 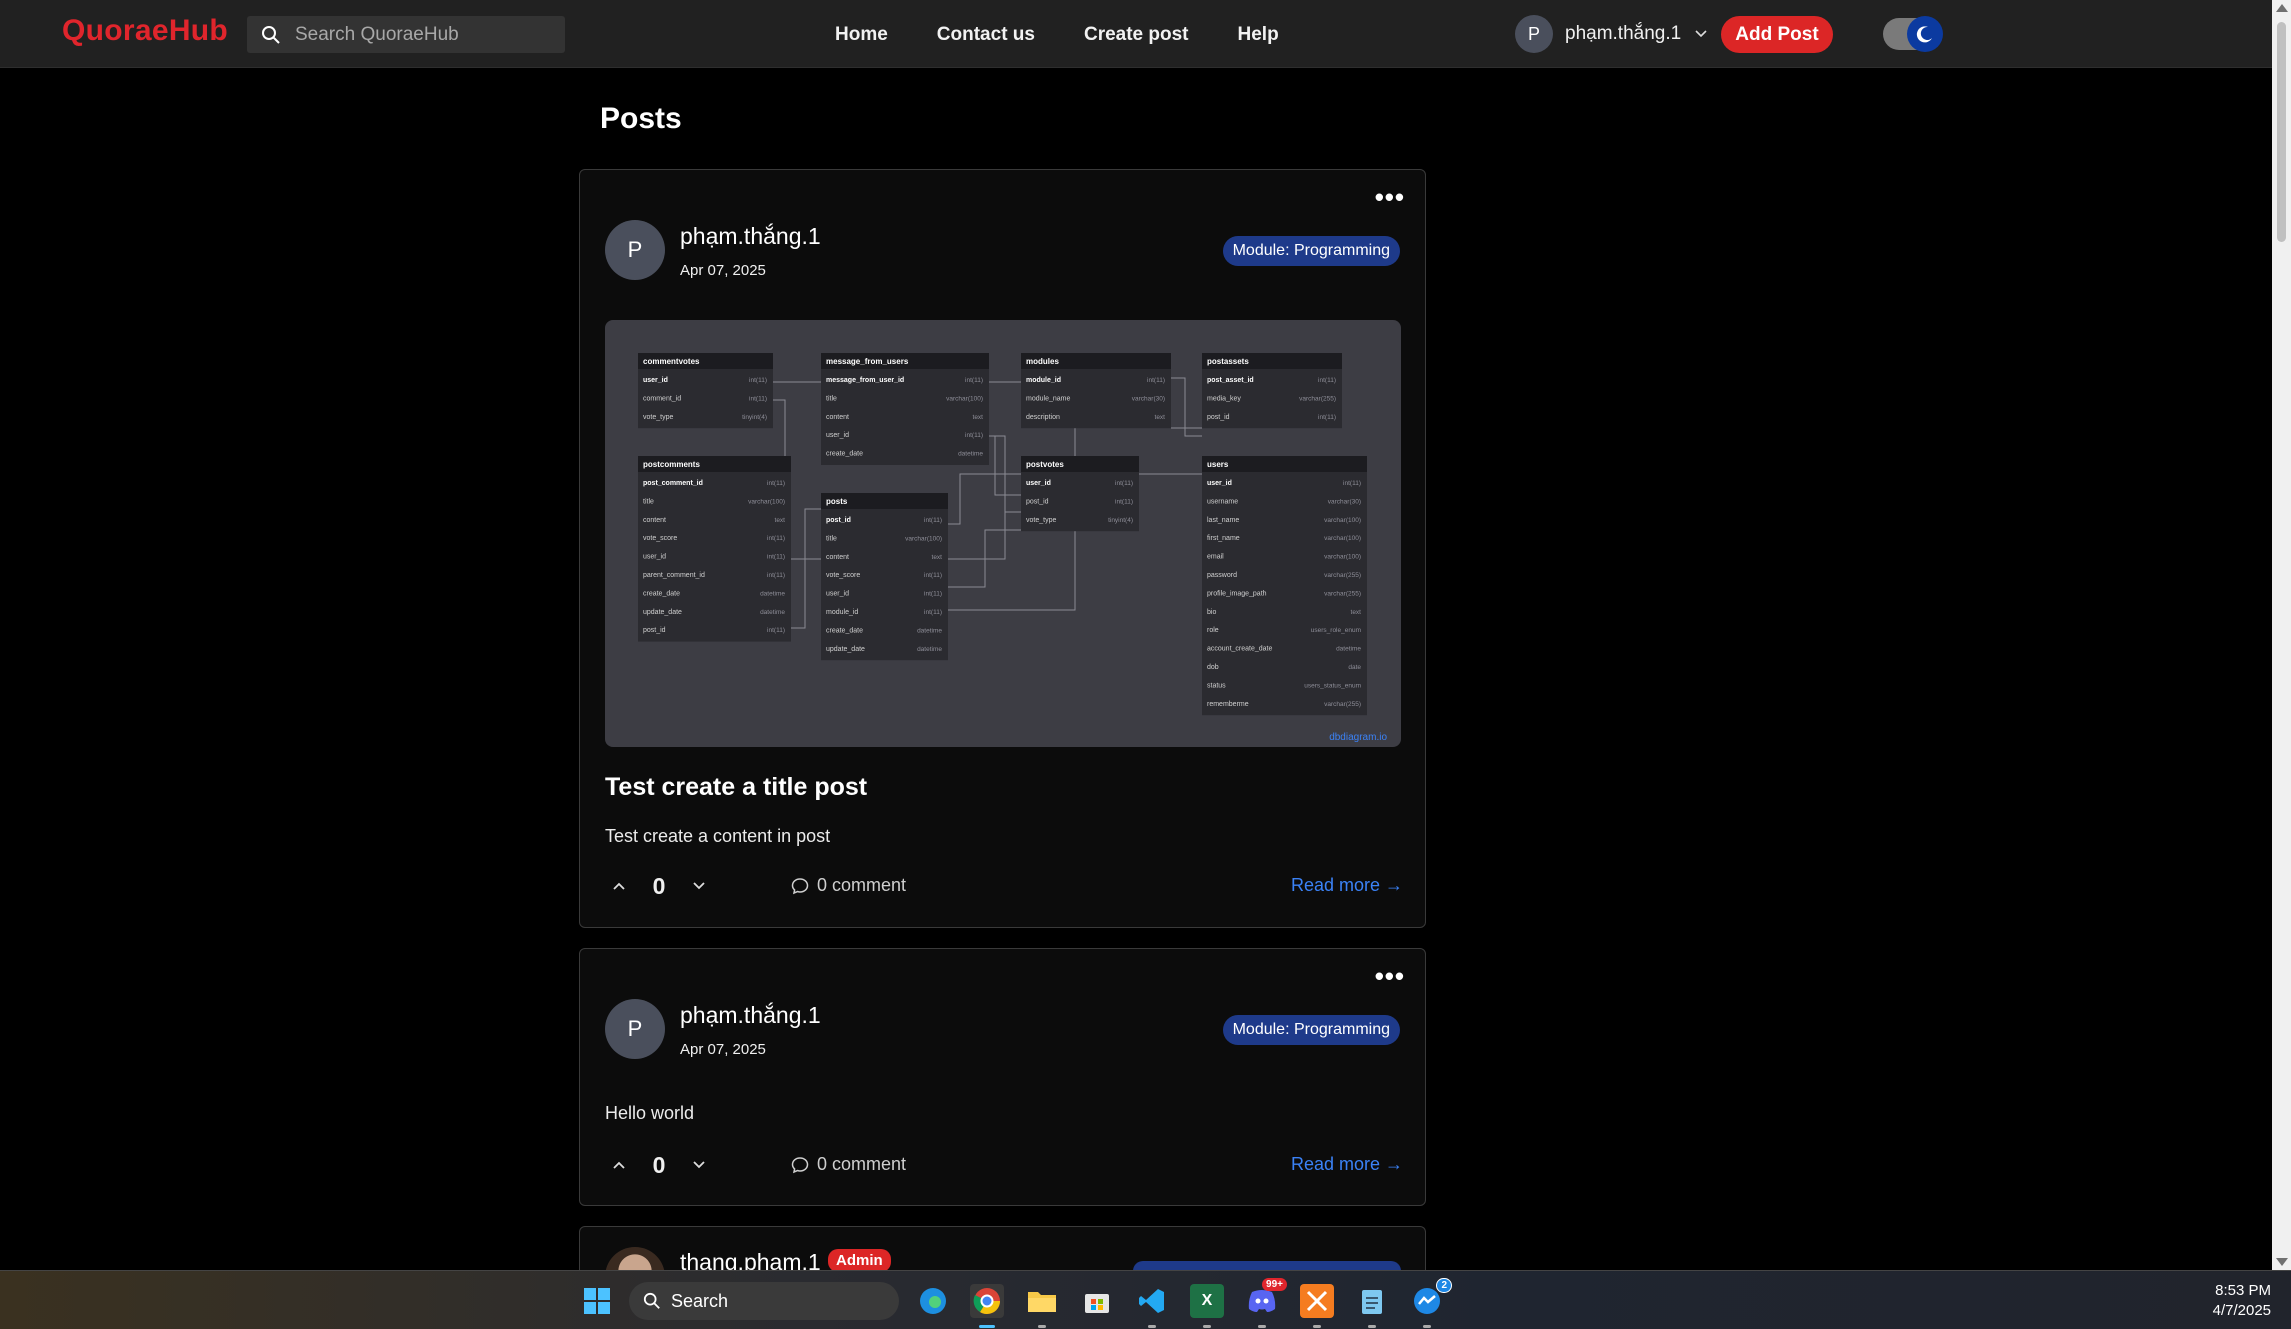 What do you see at coordinates (987, 1306) in the screenshot?
I see `chrome-icon` at bounding box center [987, 1306].